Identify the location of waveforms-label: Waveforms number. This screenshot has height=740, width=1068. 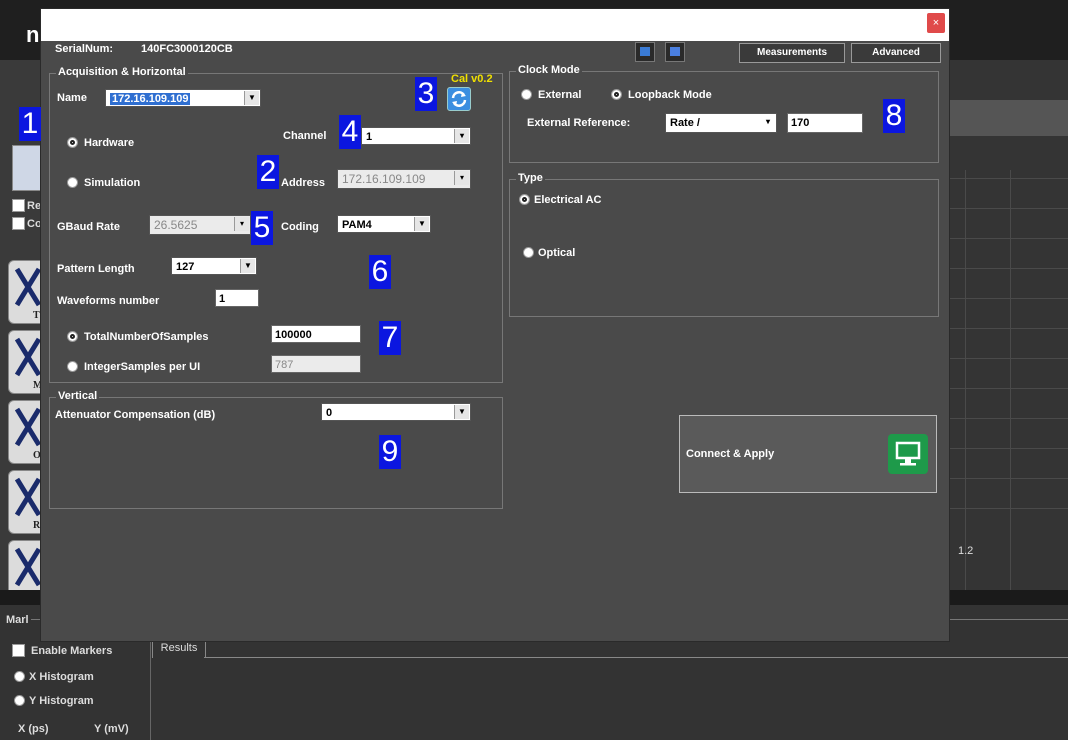
(108, 301).